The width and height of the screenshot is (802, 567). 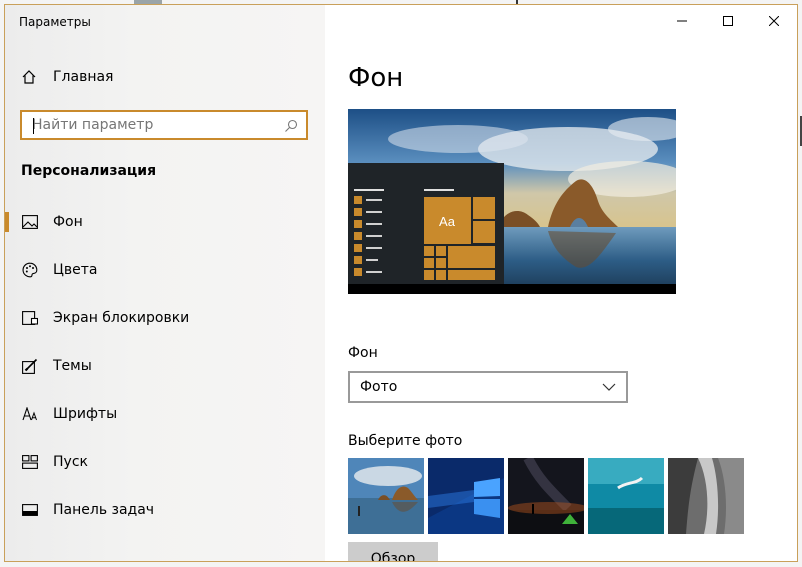 I want to click on sidebar-item-start: Пуск, so click(x=165, y=462).